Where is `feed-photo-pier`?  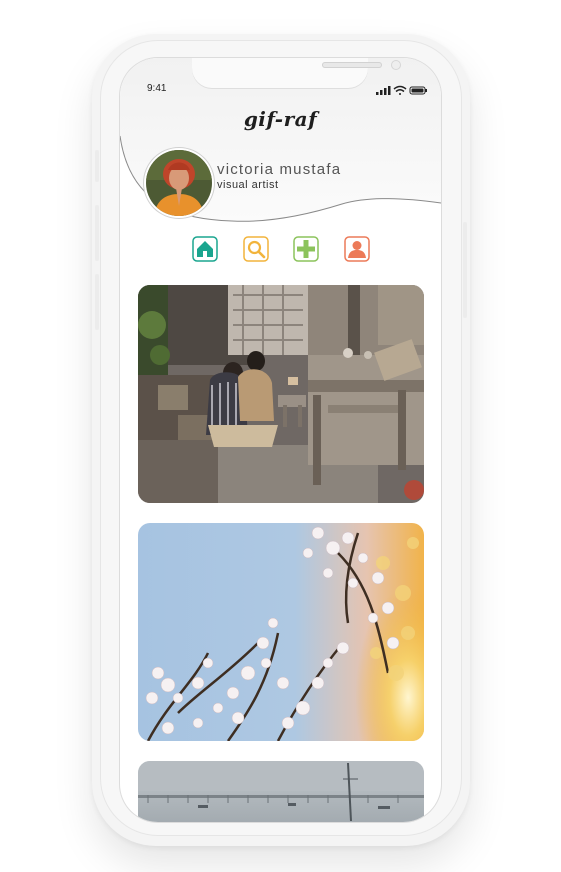
feed-photo-pier is located at coordinates (281, 791).